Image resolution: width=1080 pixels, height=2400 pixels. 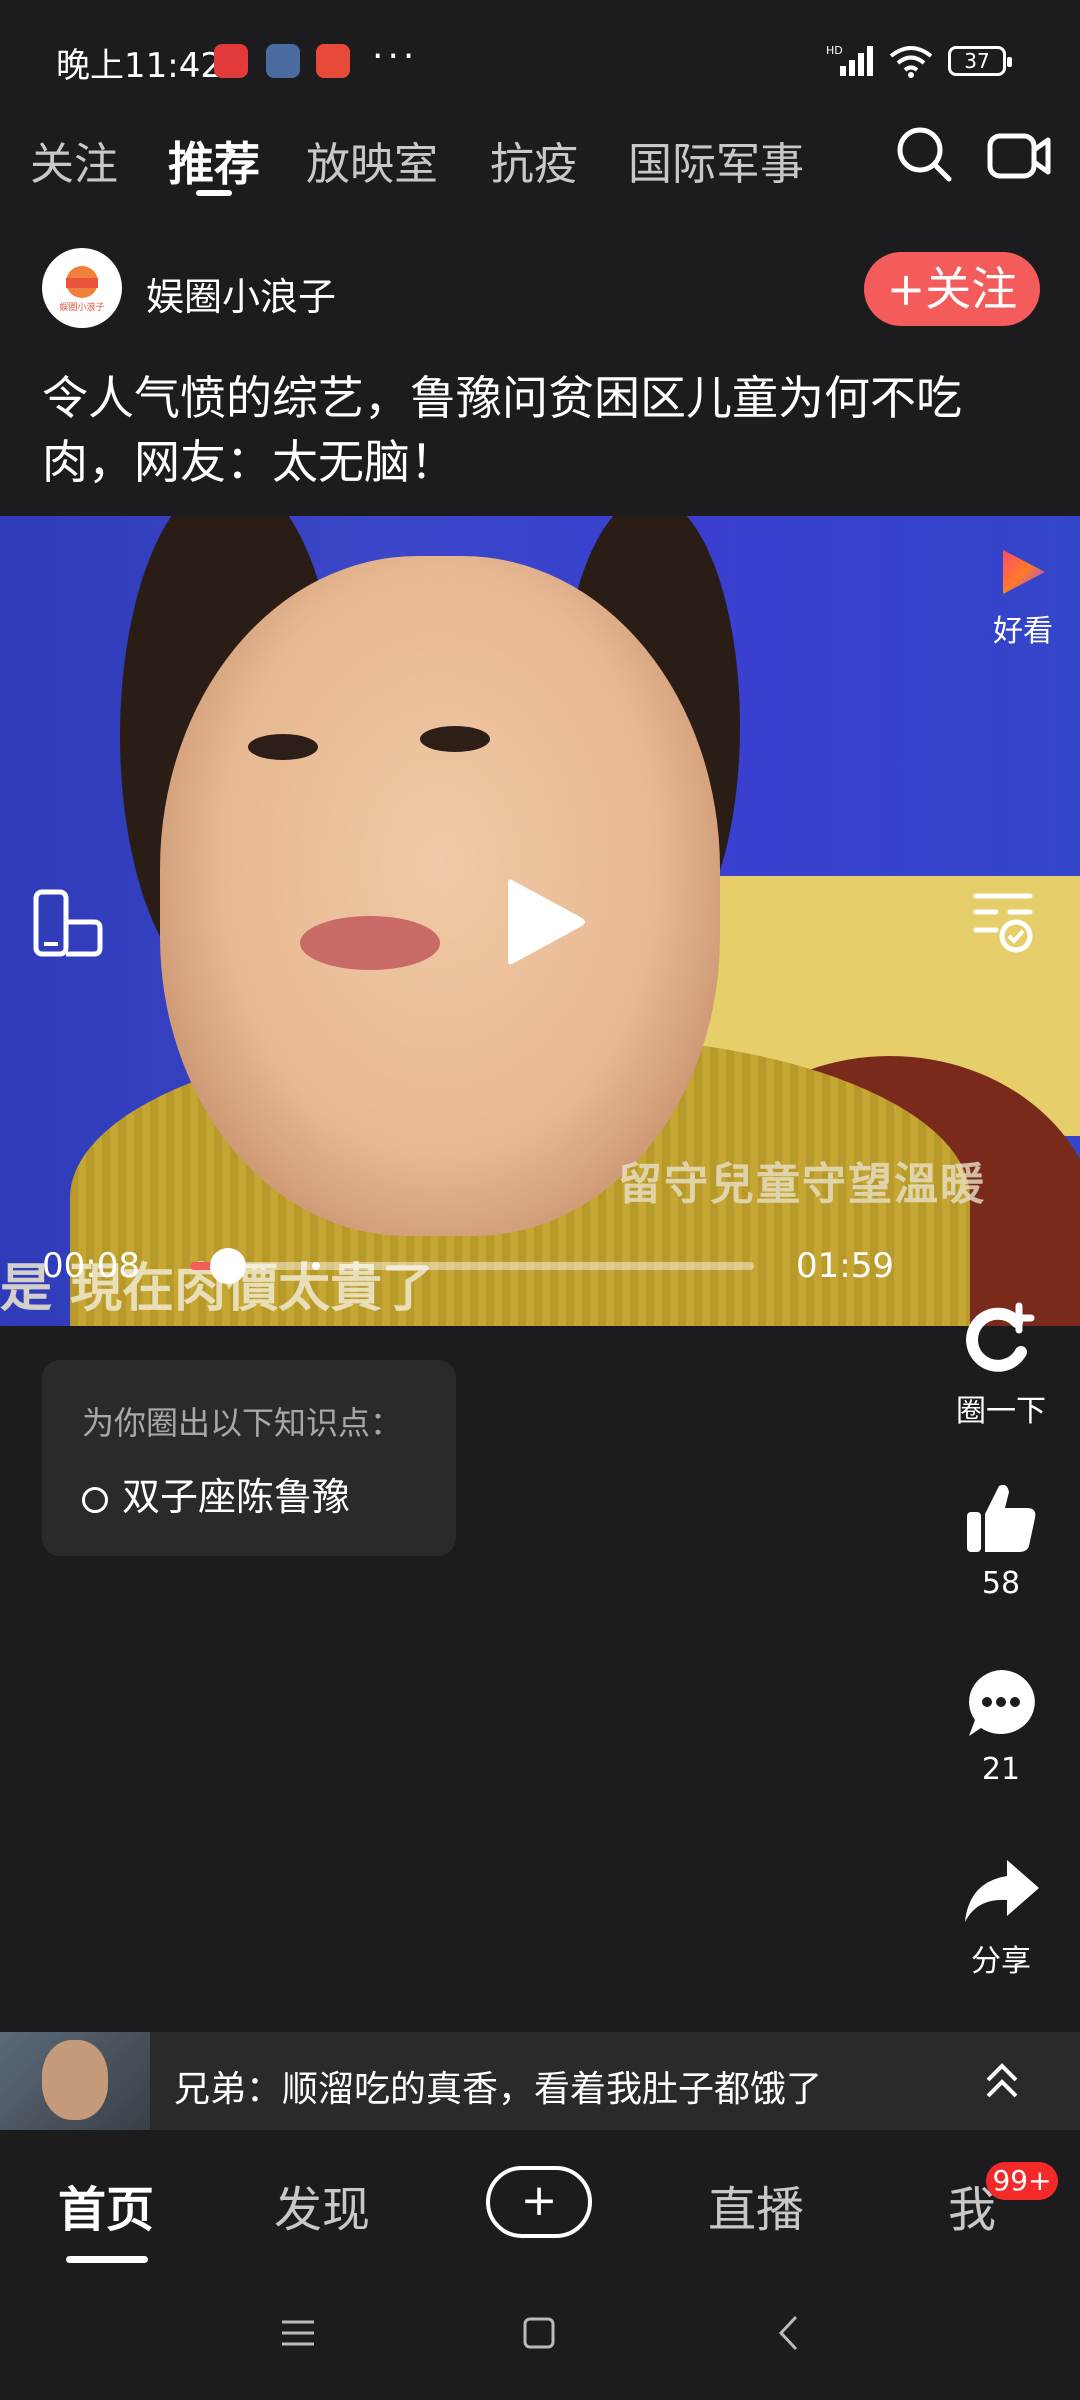 What do you see at coordinates (372, 160) in the screenshot?
I see `tab-screening-room: 放映室` at bounding box center [372, 160].